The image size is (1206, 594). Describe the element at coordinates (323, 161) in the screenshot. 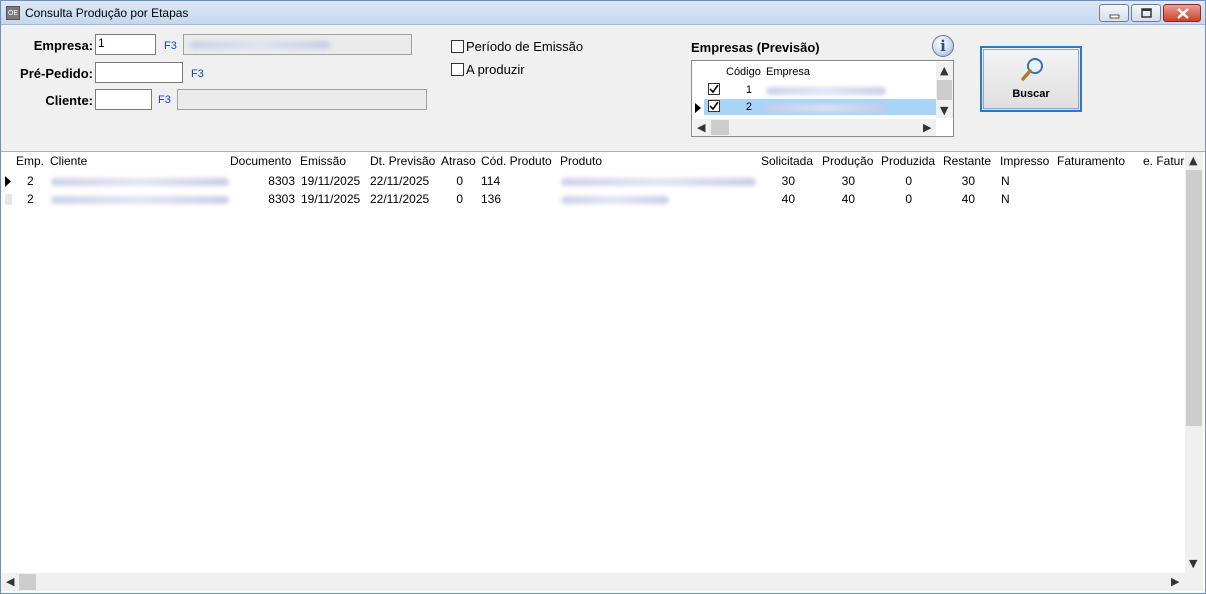

I see `col-header-emissao: Emissão` at that location.